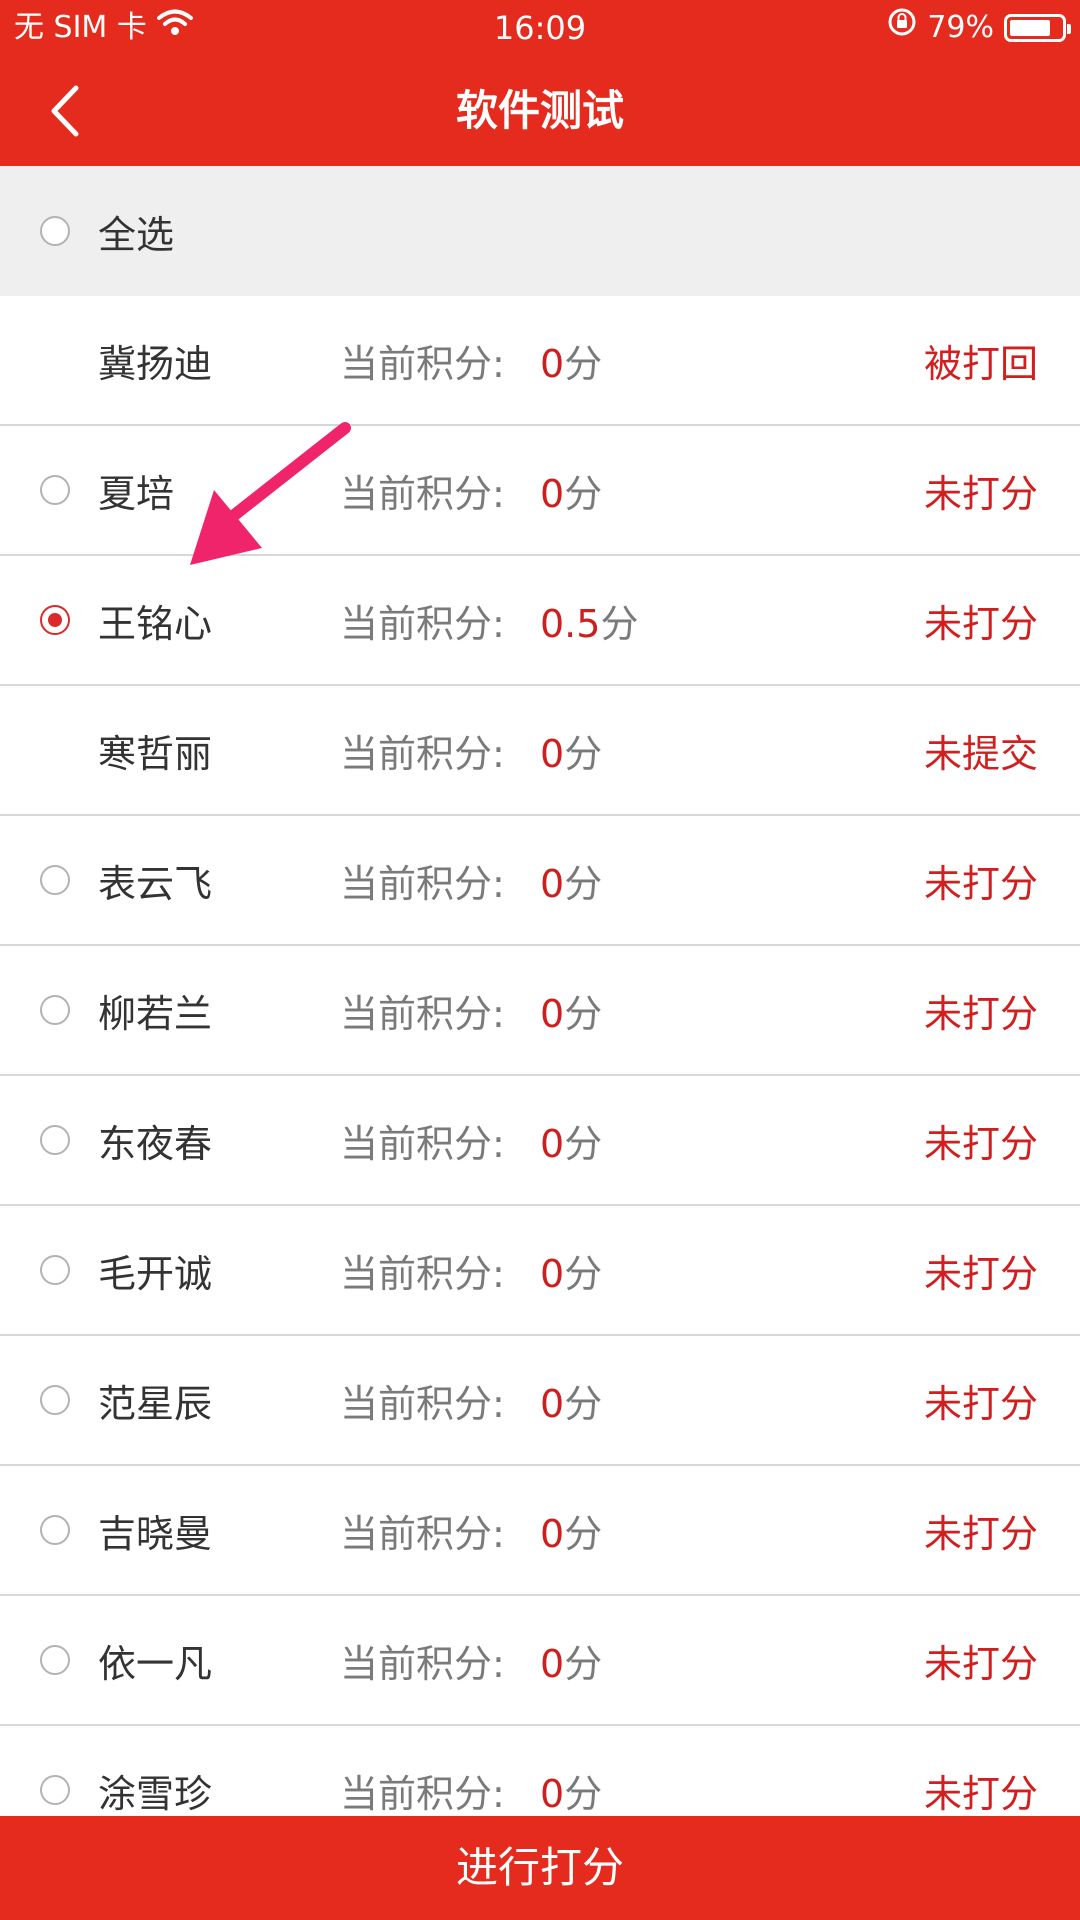  I want to click on nav-bar: 软件测试, so click(540, 111).